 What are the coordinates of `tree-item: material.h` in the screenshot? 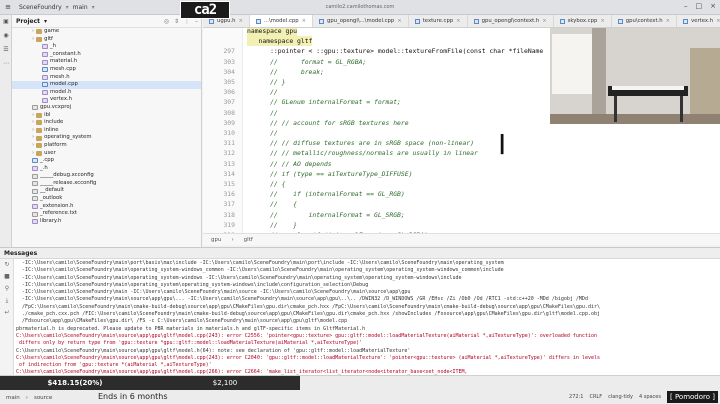 It's located at (106, 62).